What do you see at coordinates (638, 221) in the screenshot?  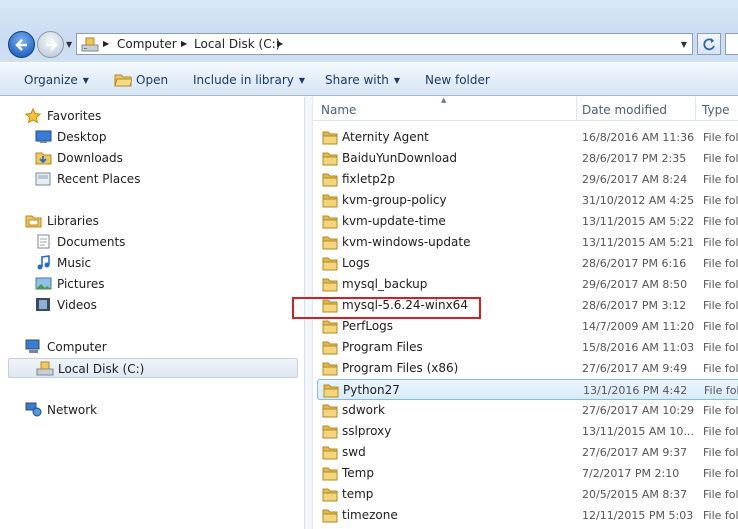 I see `file-date-modified: 13/11/2015 AM 5:22` at bounding box center [638, 221].